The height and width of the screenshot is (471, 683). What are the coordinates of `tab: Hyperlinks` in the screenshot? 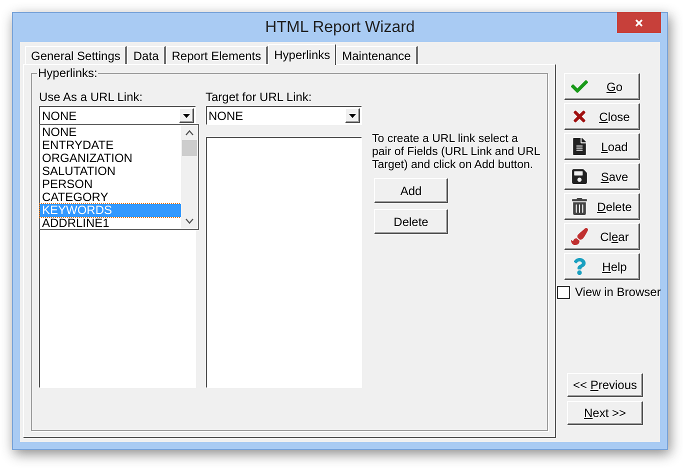 It's located at (302, 54).